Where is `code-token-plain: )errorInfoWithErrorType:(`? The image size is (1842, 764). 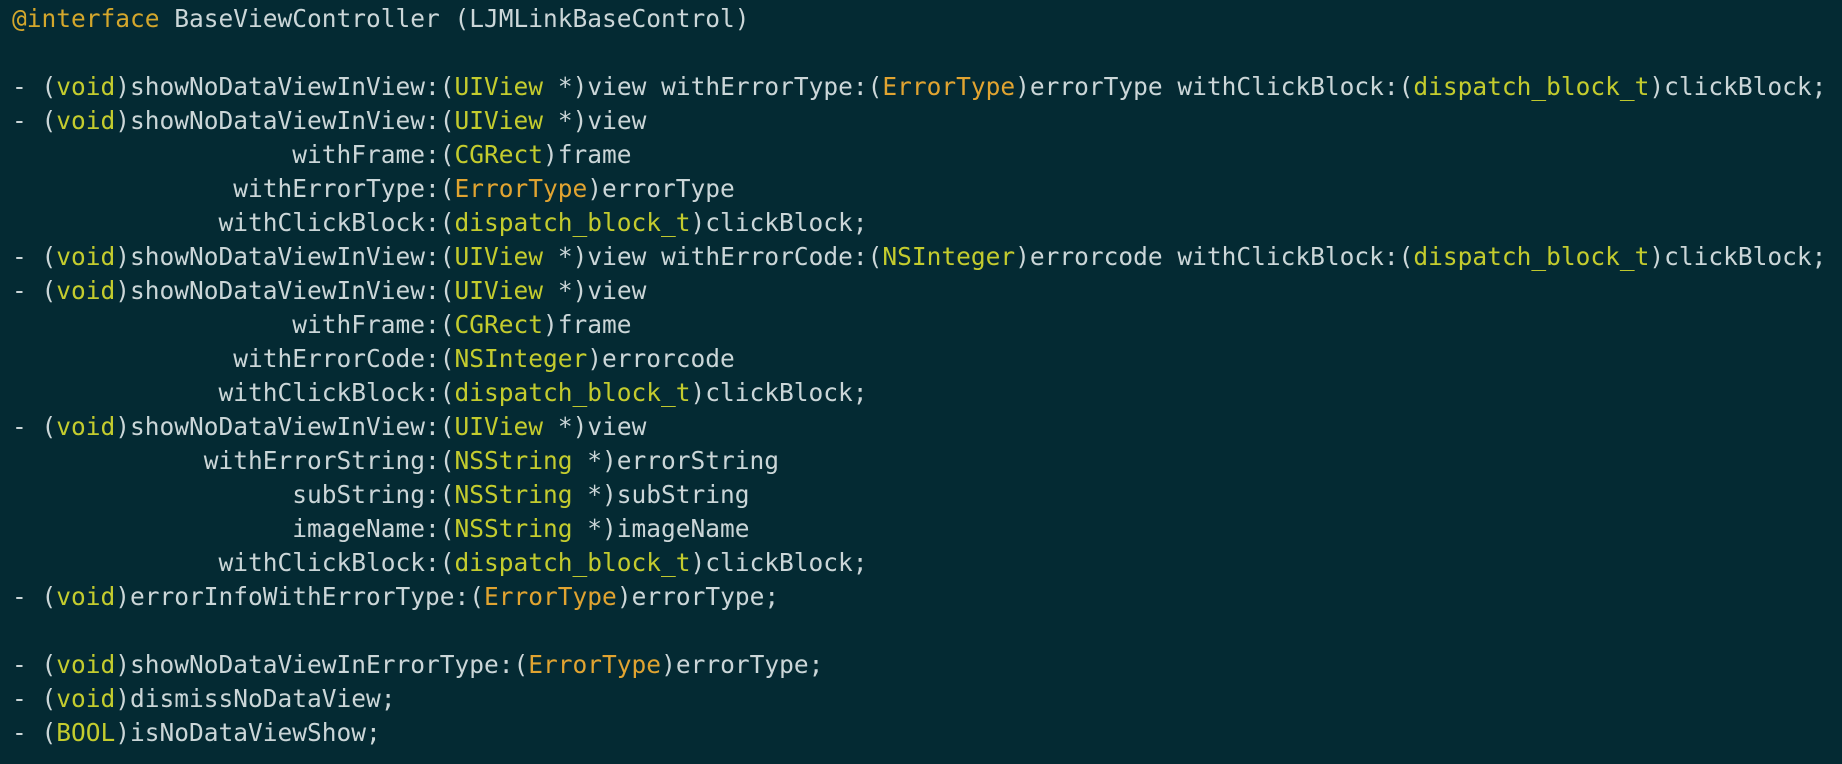 code-token-plain: )errorInfoWithErrorType:( is located at coordinates (300, 596).